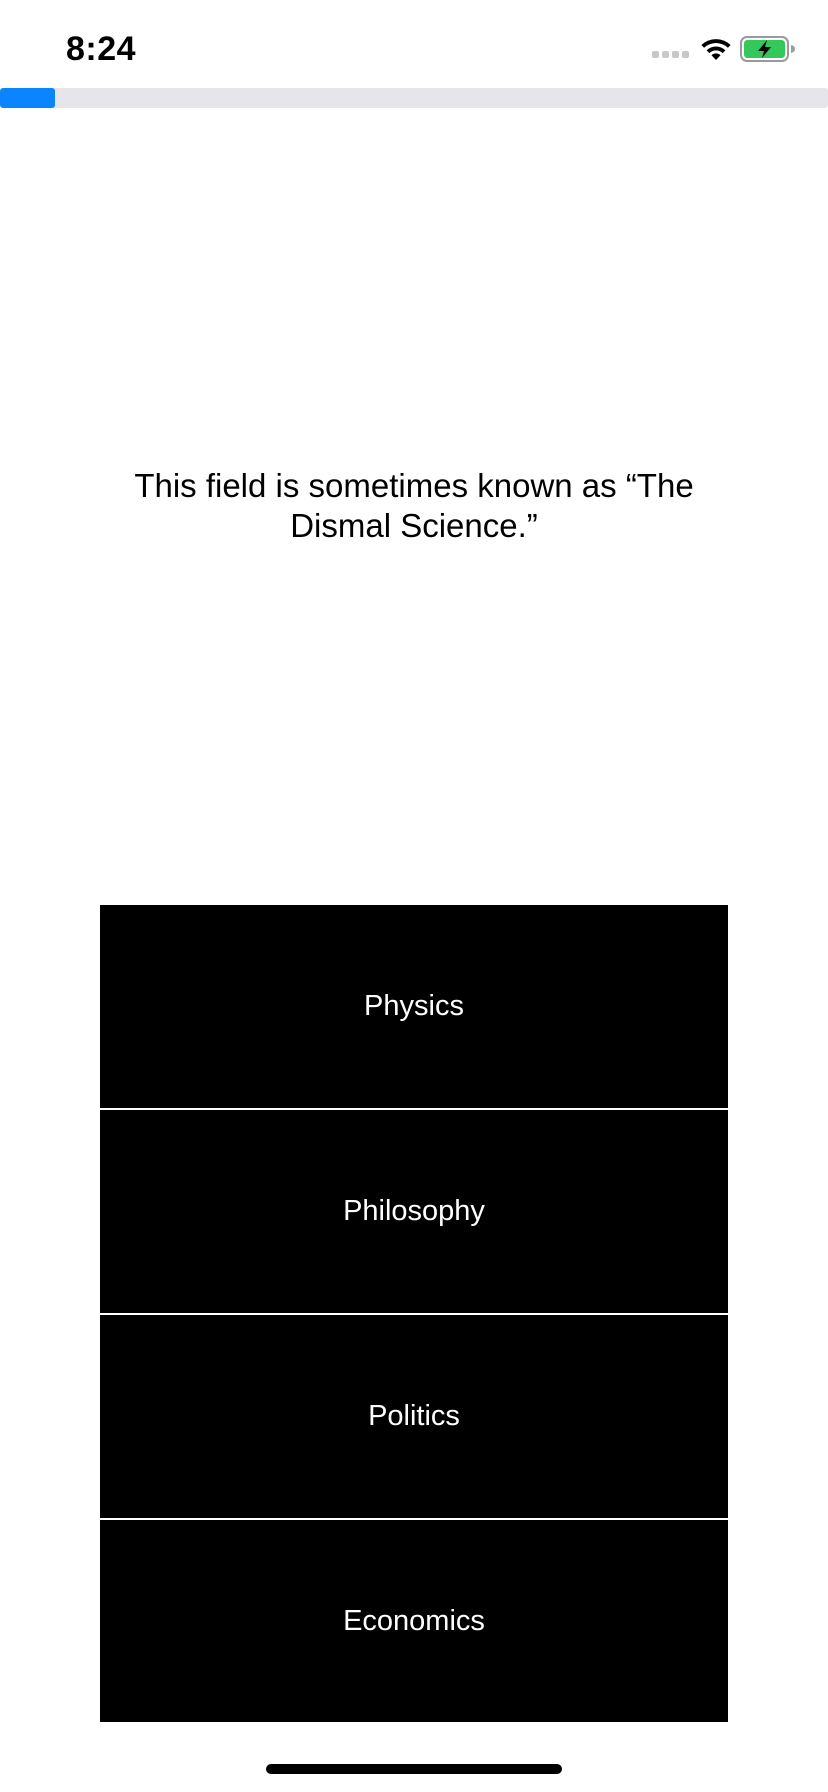 This screenshot has height=1792, width=828. Describe the element at coordinates (414, 1007) in the screenshot. I see `answer-button-physics: Physics` at that location.